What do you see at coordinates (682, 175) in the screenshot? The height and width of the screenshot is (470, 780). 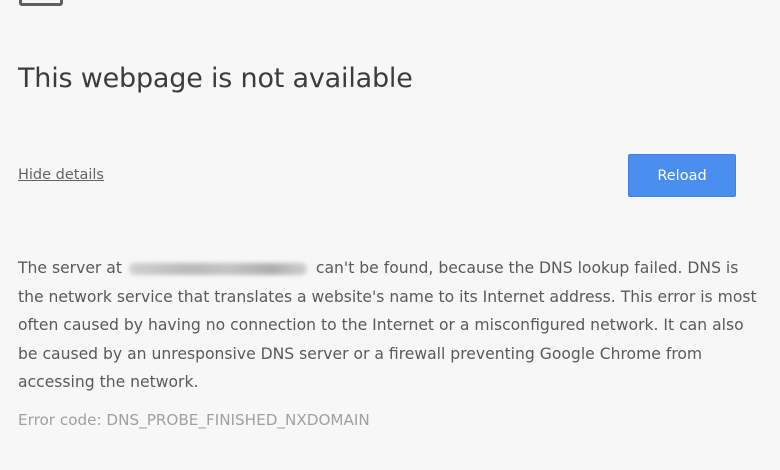 I see `reload-button: Reload` at bounding box center [682, 175].